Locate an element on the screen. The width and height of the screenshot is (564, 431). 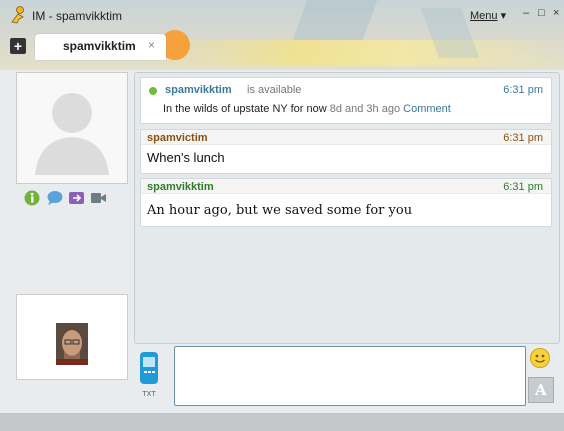
message-header: spamvikktim 6:31 pm is located at coordinates (346, 186).